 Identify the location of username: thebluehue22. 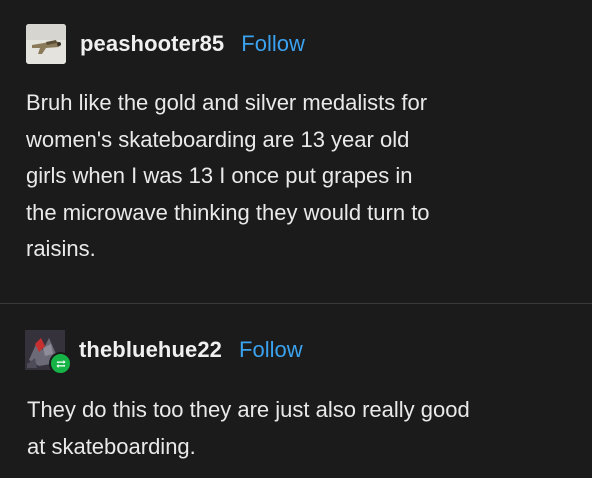
(150, 350).